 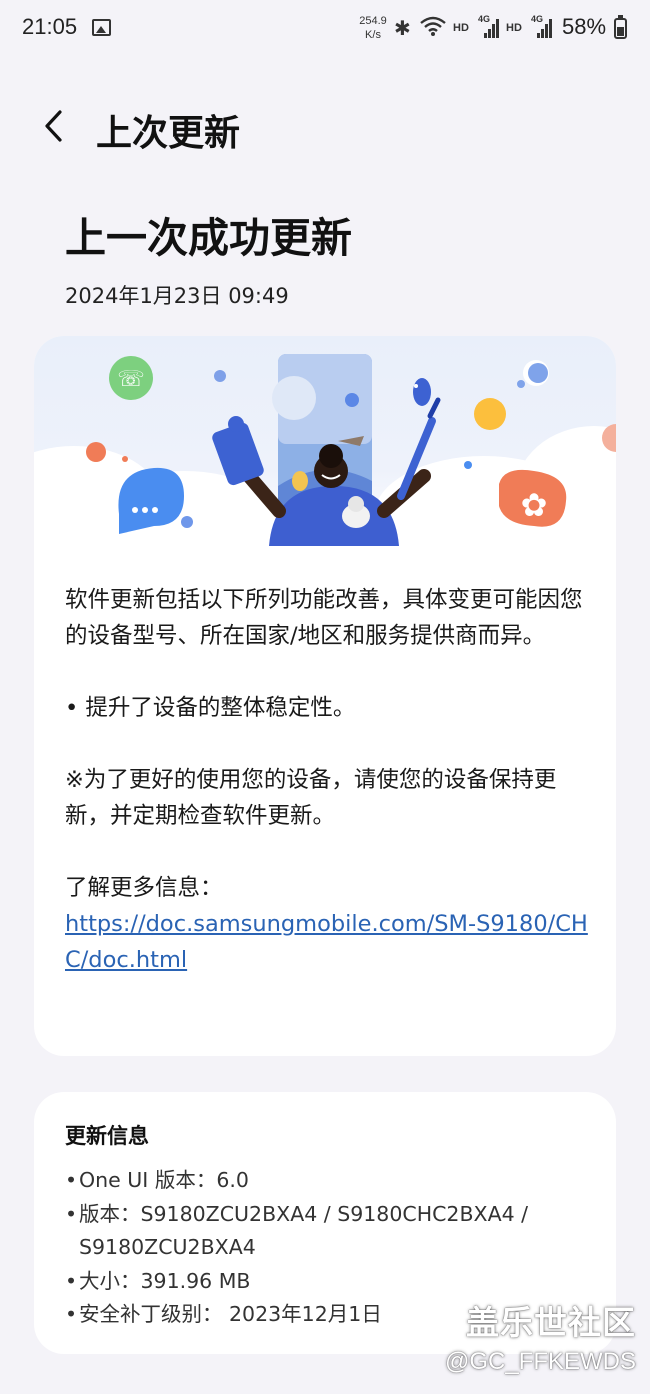 What do you see at coordinates (210, 708) in the screenshot?
I see `release-bullet: • 提升了设备的整体稳定性。` at bounding box center [210, 708].